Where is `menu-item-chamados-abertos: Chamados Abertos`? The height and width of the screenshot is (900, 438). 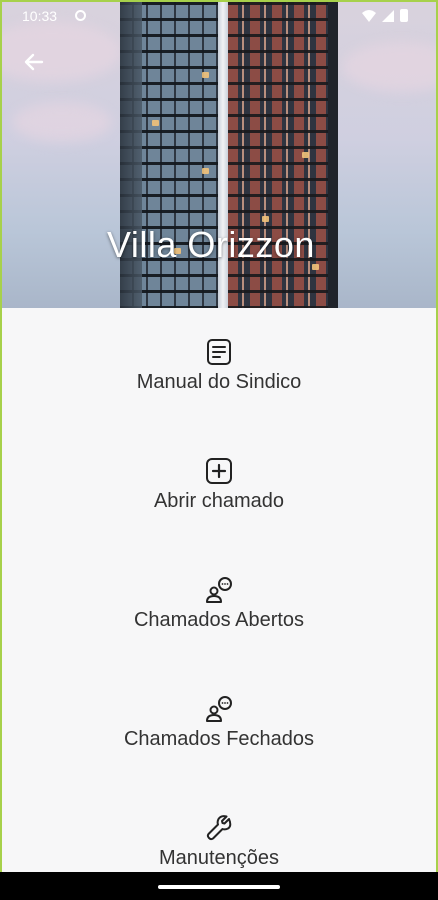
menu-item-chamados-abertos: Chamados Abertos is located at coordinates (219, 601).